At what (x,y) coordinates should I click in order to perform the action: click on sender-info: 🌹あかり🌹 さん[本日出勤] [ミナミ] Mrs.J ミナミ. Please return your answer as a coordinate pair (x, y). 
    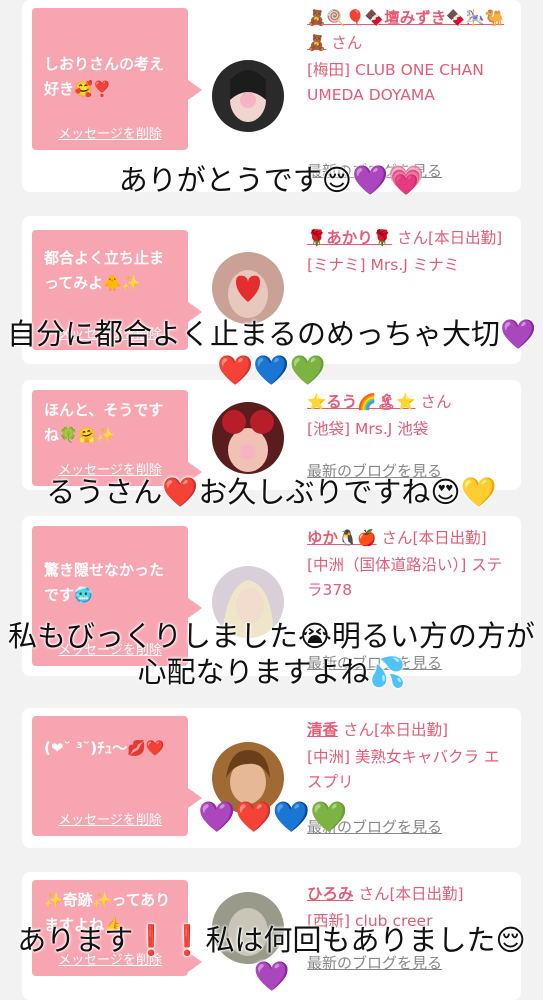
    Looking at the image, I should click on (409, 252).